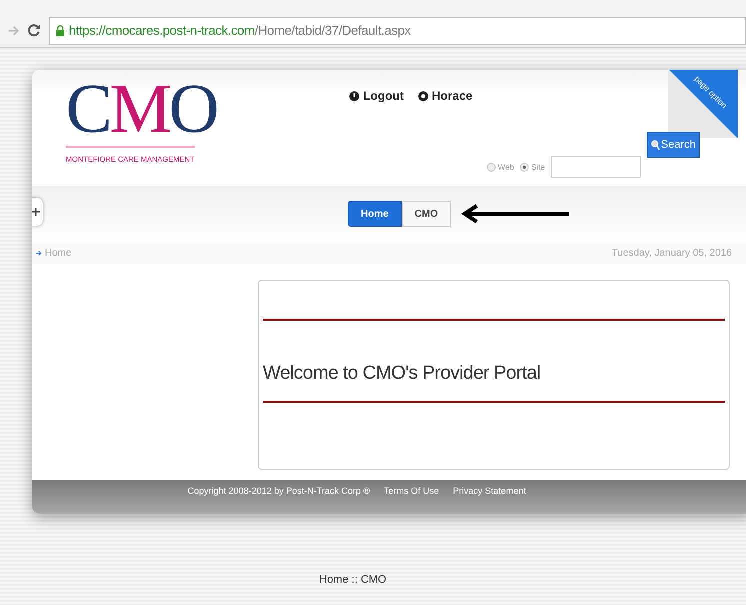 Image resolution: width=746 pixels, height=605 pixels. I want to click on url-text: https://cmocares.post-n-track.com/Home/tabid/37/Default.aspx, so click(240, 30).